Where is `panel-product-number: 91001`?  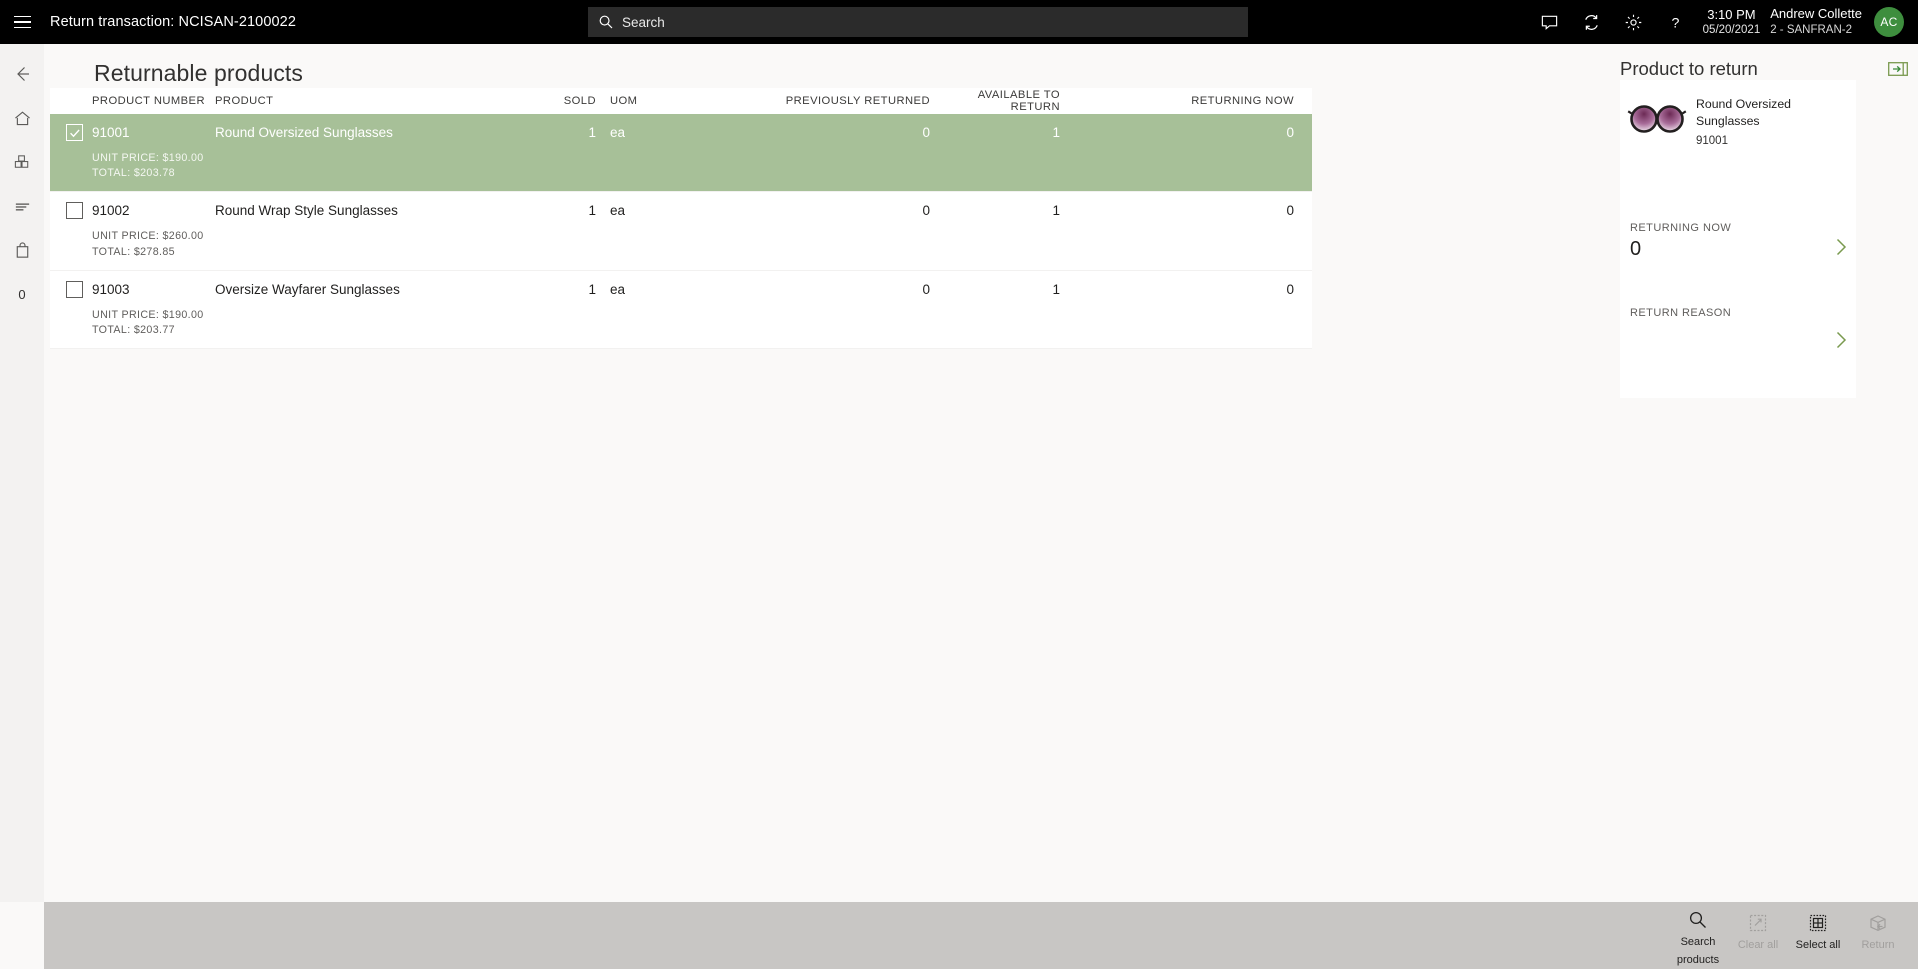 panel-product-number: 91001 is located at coordinates (1712, 141).